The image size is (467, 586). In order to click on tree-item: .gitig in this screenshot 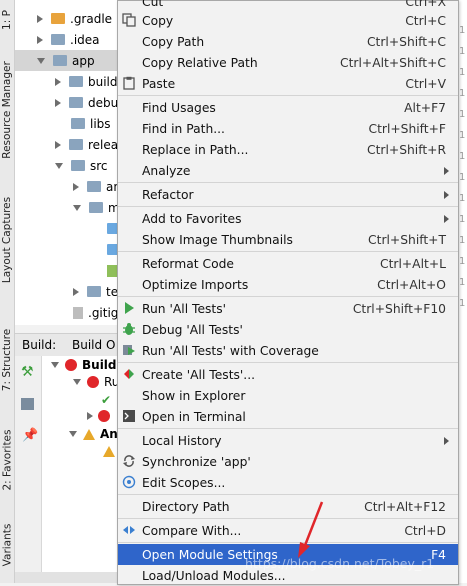, I will do `click(95, 312)`.